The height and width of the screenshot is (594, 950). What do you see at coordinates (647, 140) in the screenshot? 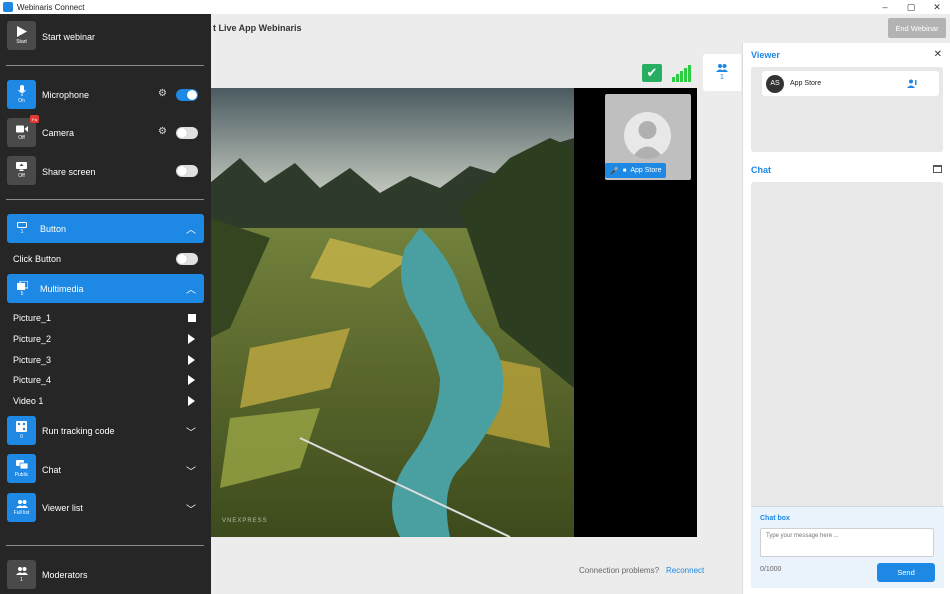
I see `user-silhouette-icon` at bounding box center [647, 140].